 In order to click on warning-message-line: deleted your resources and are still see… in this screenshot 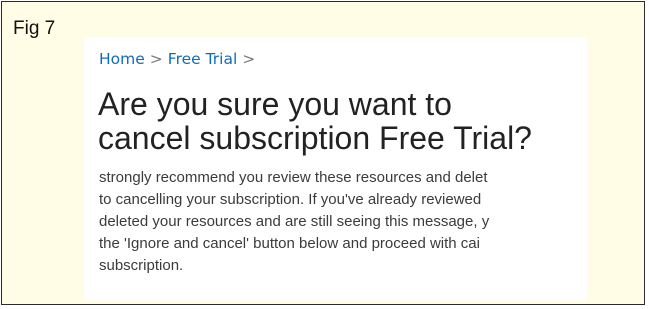, I will do `click(294, 221)`.